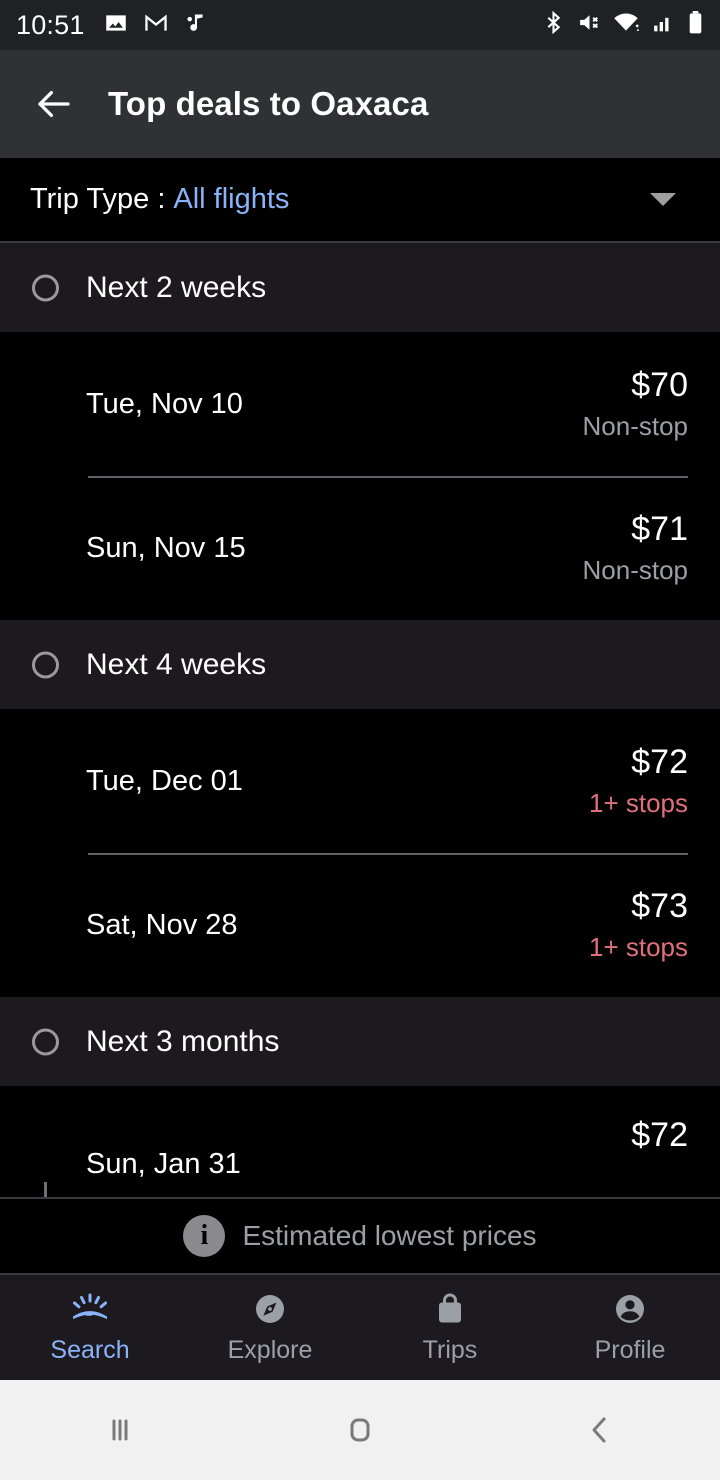  What do you see at coordinates (360, 1041) in the screenshot?
I see `section-header: Next 3 months` at bounding box center [360, 1041].